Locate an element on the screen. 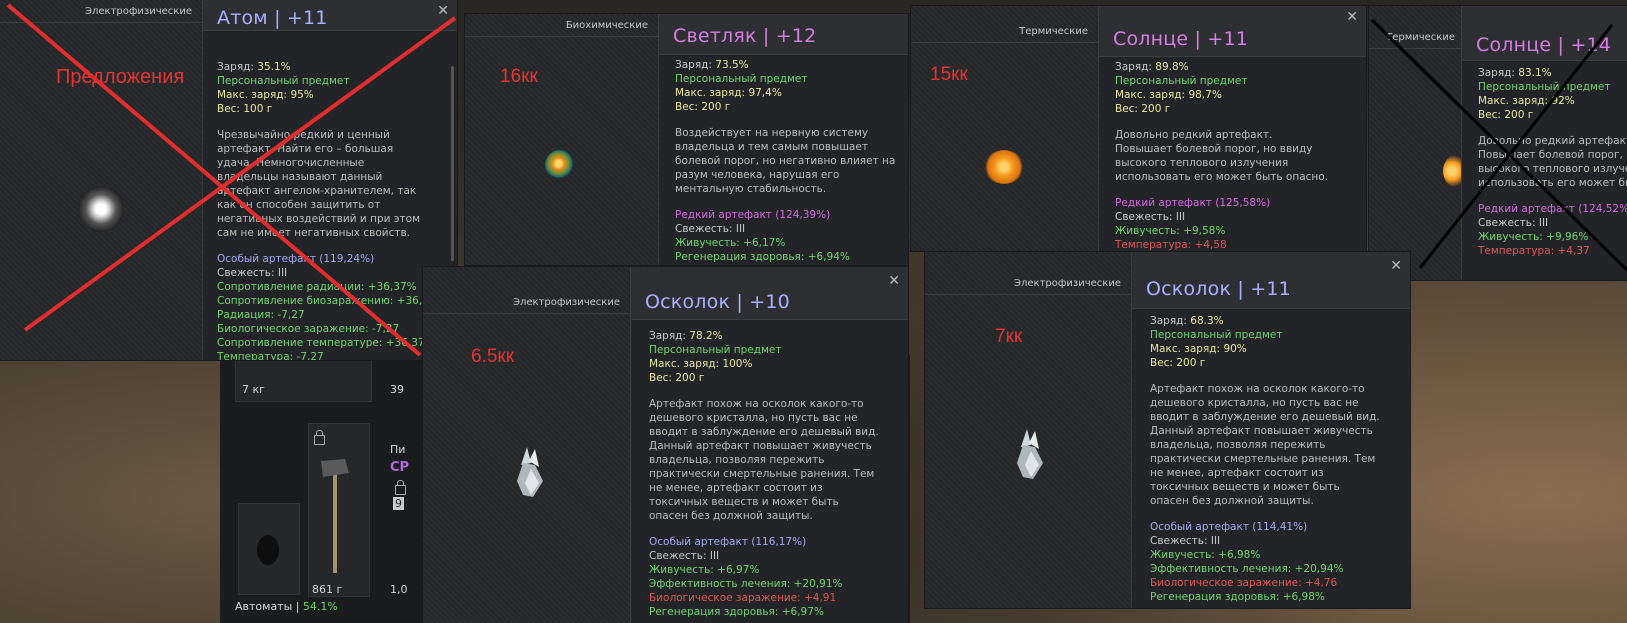  item-weight: 861 г is located at coordinates (327, 589).